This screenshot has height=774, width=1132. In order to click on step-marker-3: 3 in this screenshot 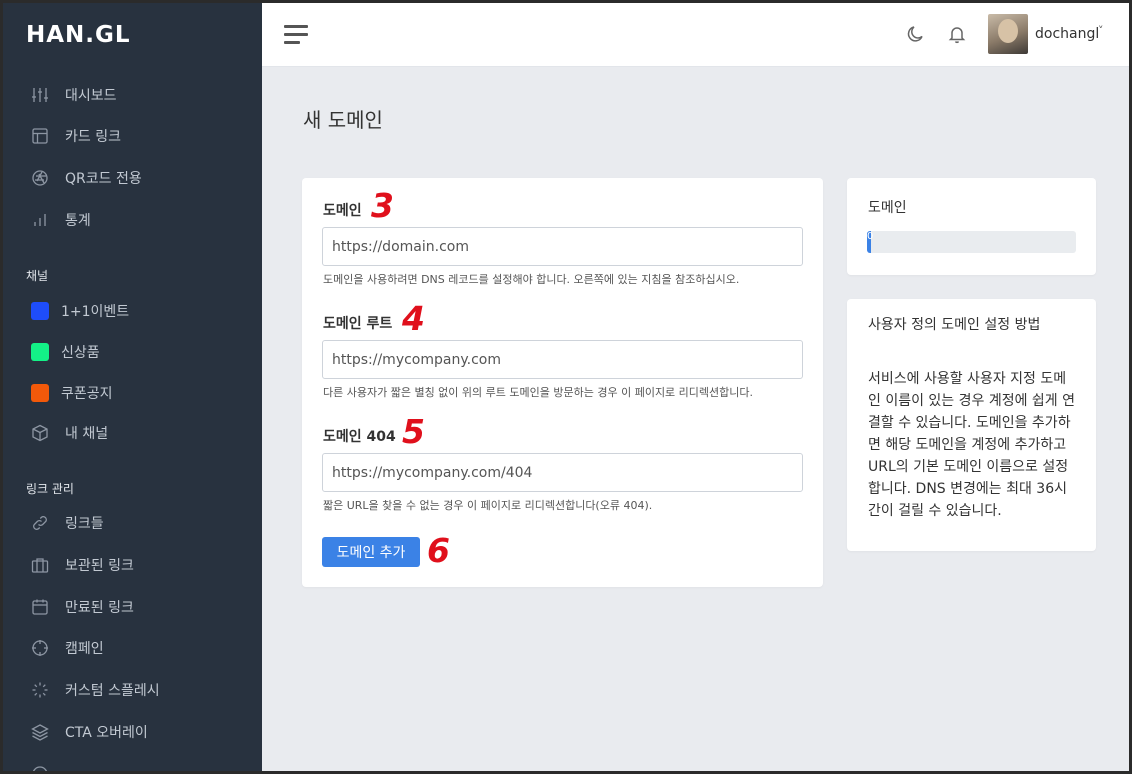, I will do `click(382, 205)`.